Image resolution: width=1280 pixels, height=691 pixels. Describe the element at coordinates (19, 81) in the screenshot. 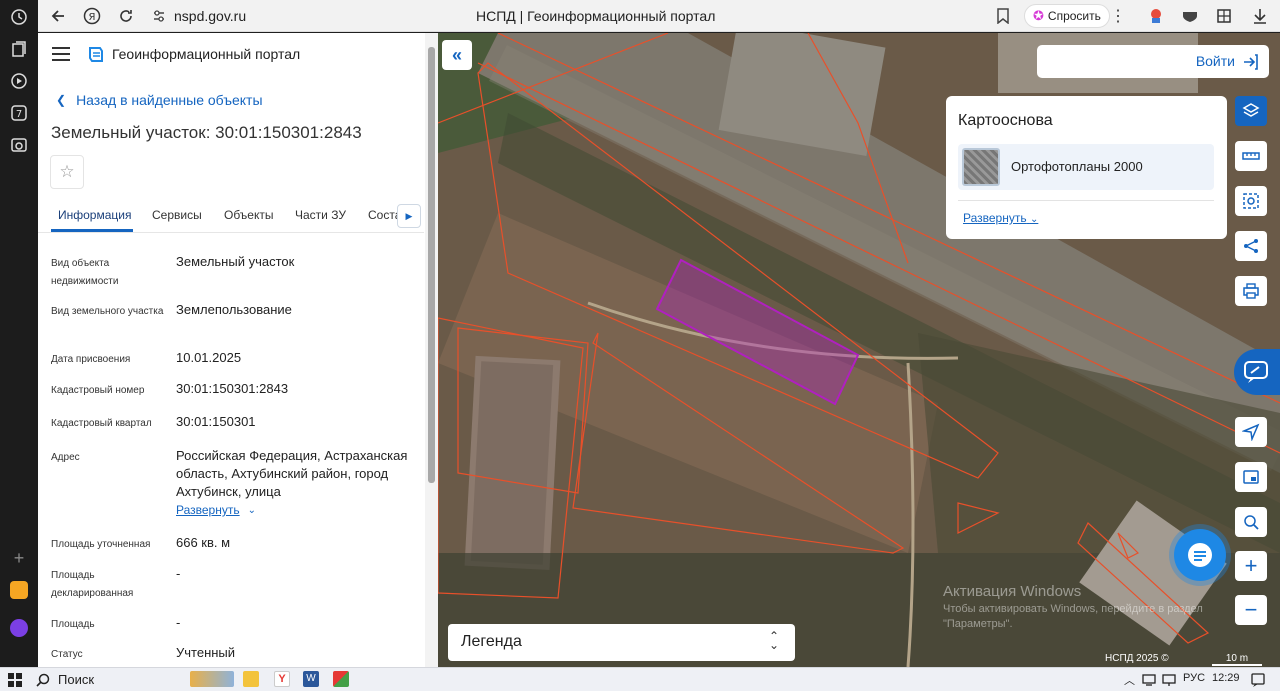

I see `video-icon` at that location.